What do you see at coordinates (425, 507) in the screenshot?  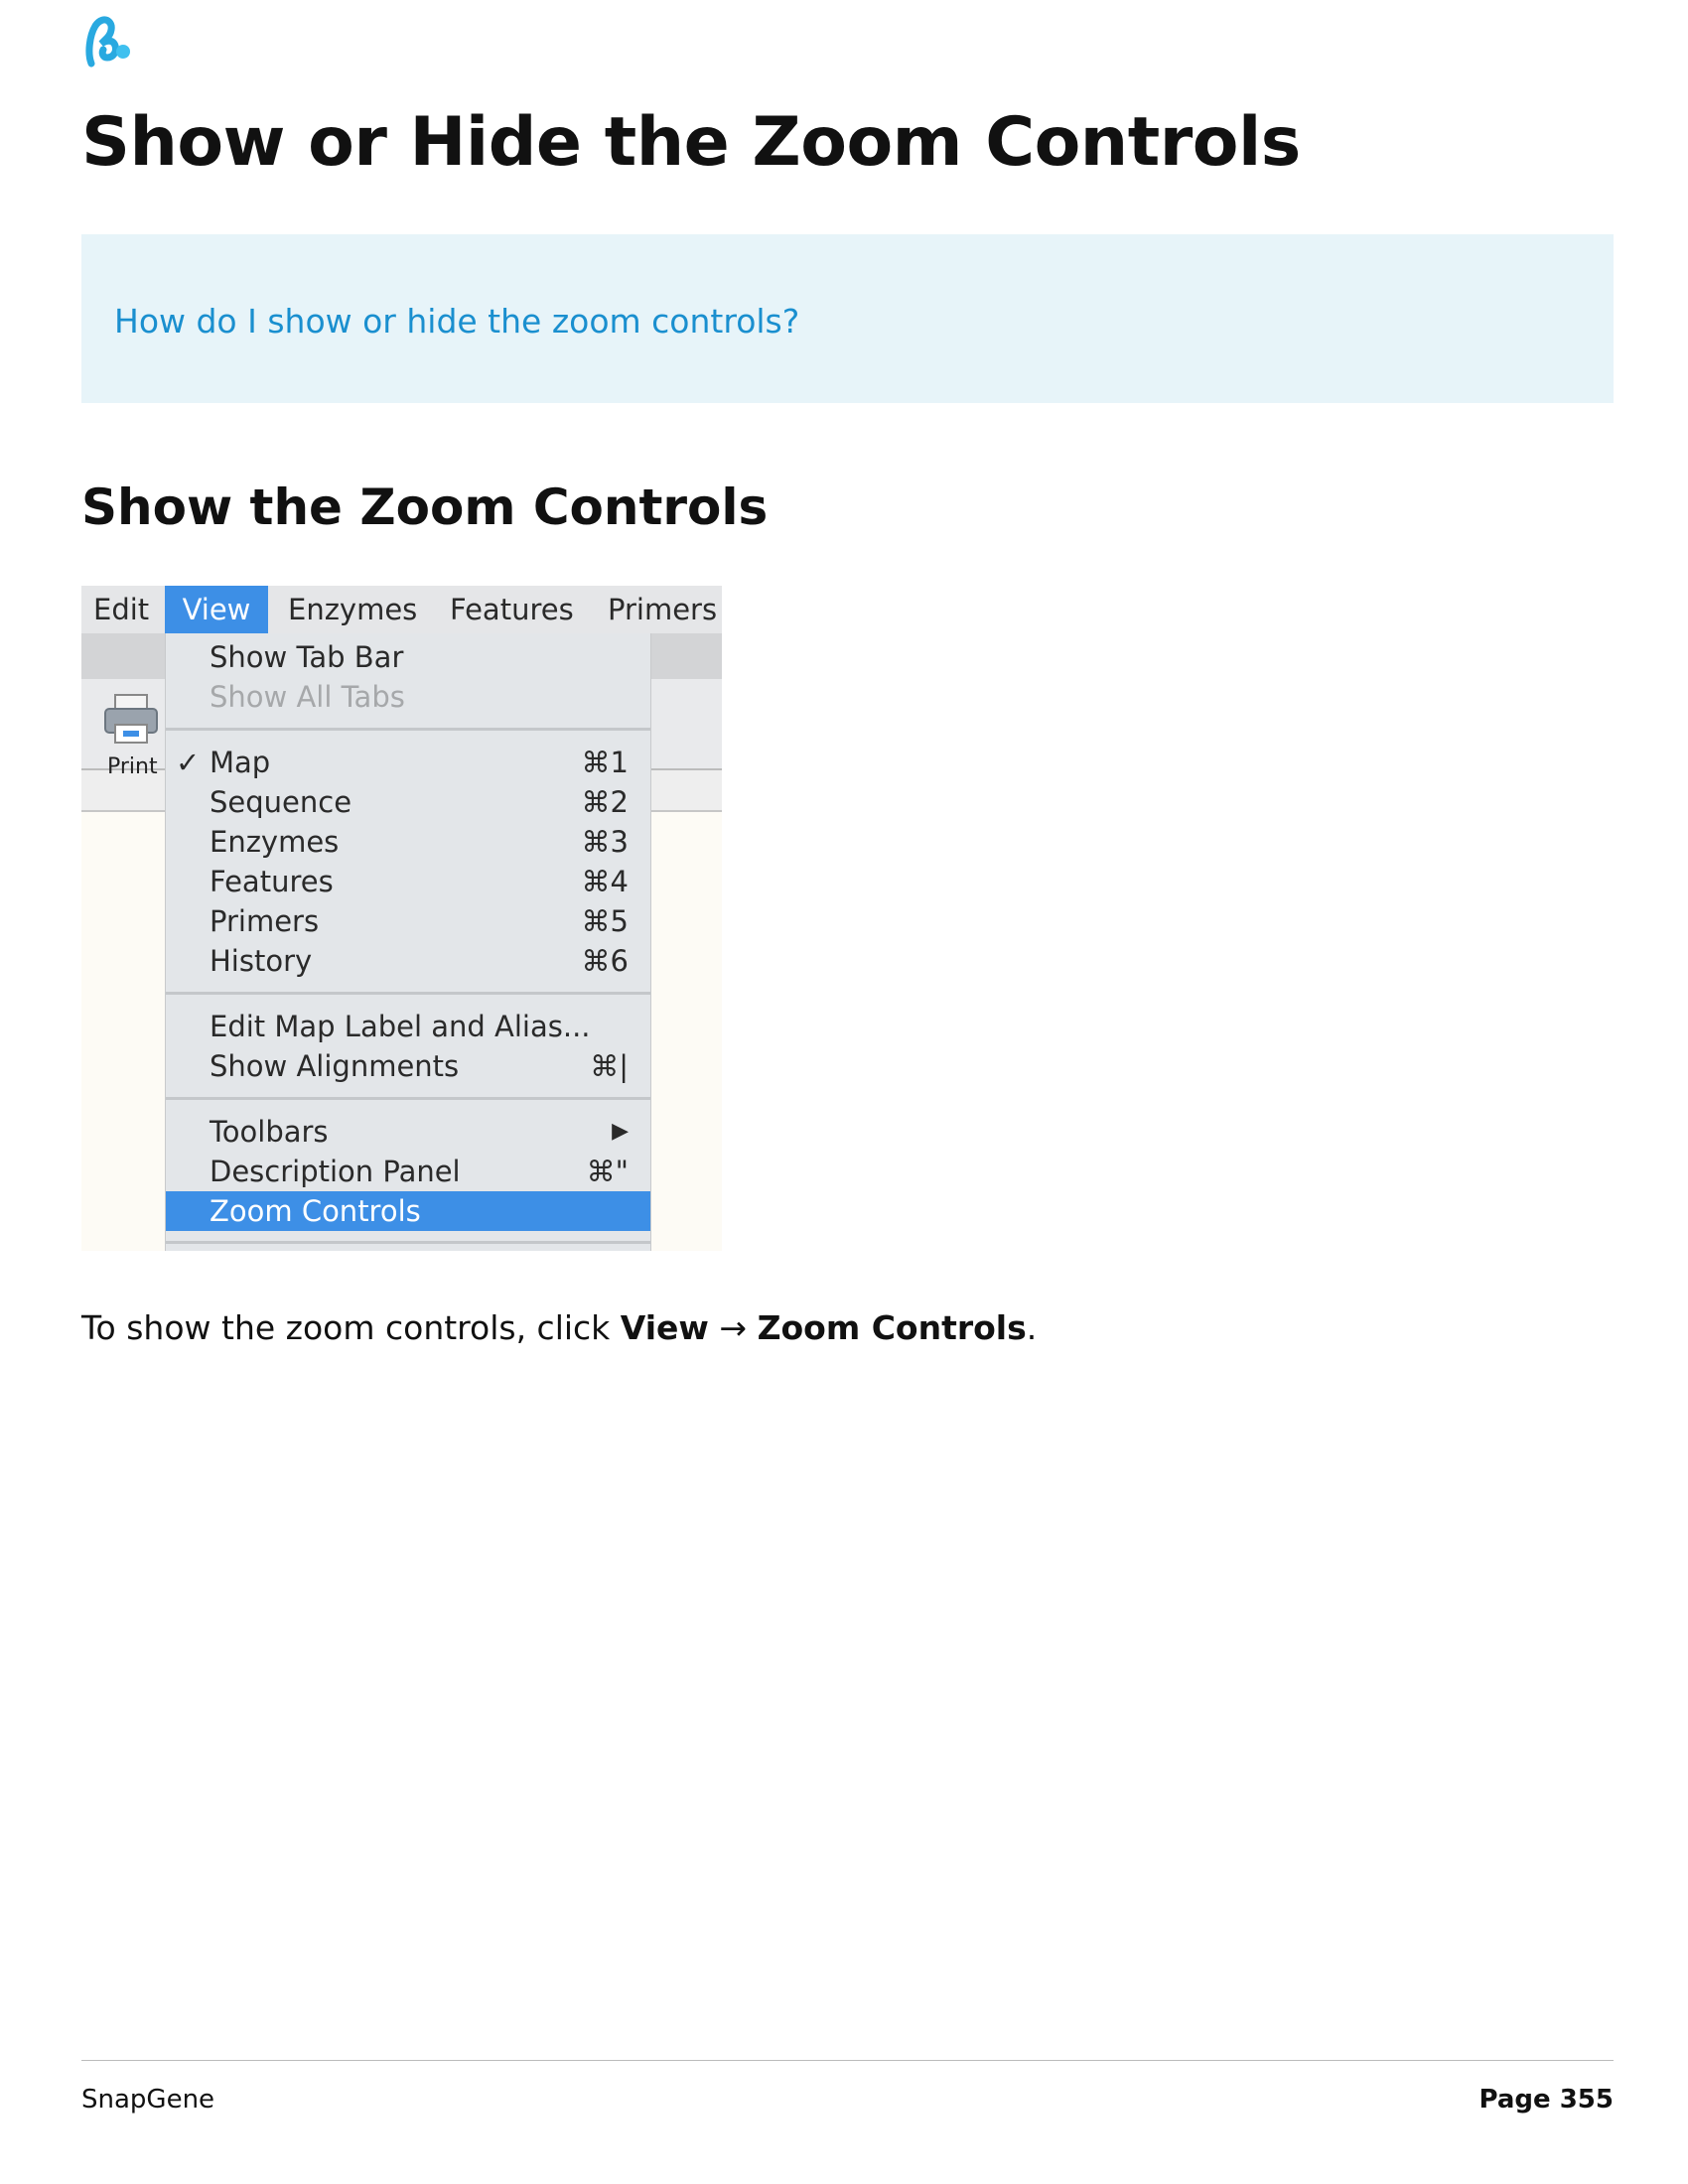 I see `section-heading: Show the Zoom Controls` at bounding box center [425, 507].